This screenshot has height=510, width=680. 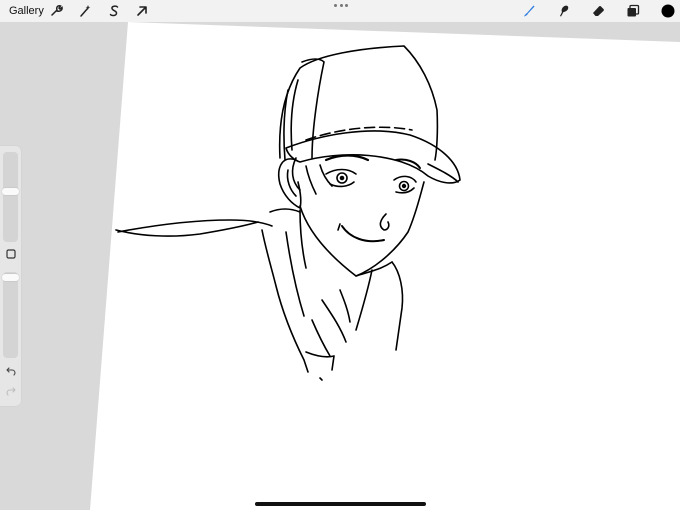 I want to click on layers-icon, so click(x=633, y=11).